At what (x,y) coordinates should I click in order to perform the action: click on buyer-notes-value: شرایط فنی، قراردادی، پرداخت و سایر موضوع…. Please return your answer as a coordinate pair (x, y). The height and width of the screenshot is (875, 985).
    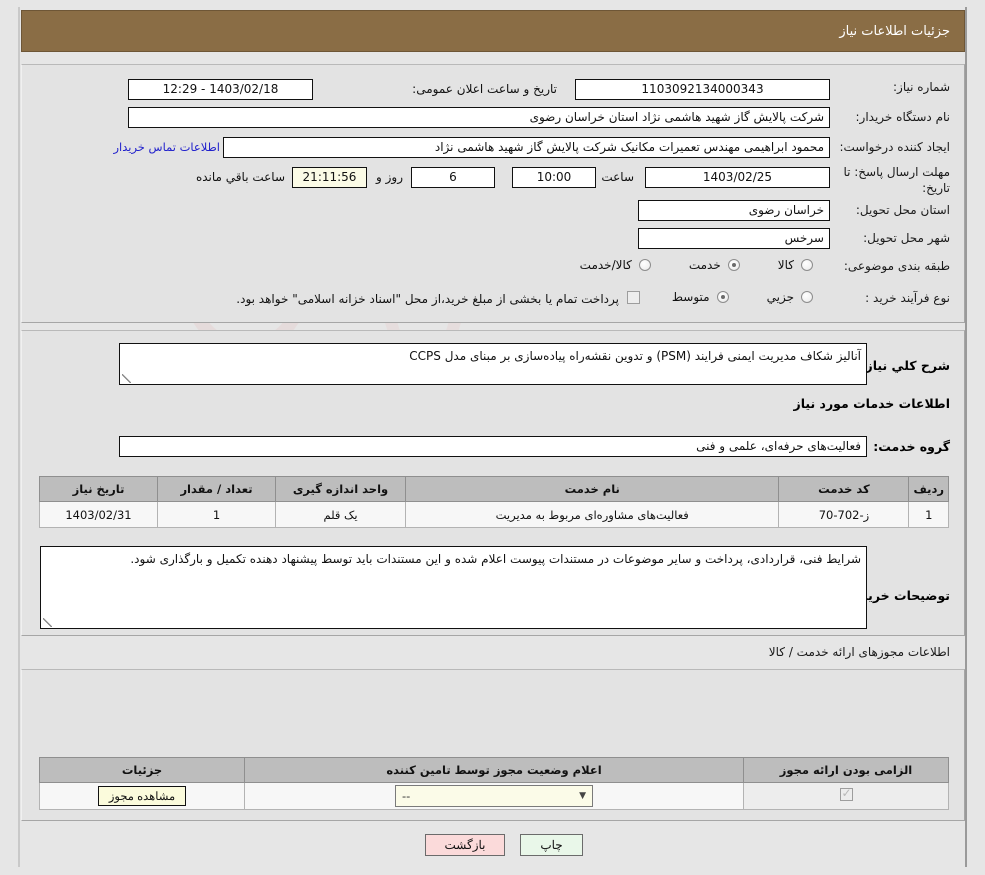
    Looking at the image, I should click on (453, 587).